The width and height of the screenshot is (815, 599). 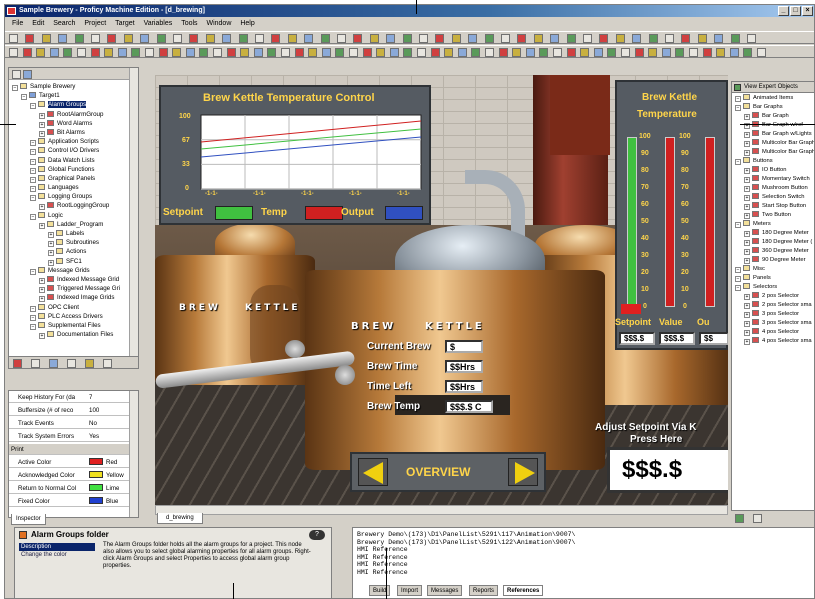 What do you see at coordinates (773, 206) in the screenshot?
I see `object-item: + Start Stop Button` at bounding box center [773, 206].